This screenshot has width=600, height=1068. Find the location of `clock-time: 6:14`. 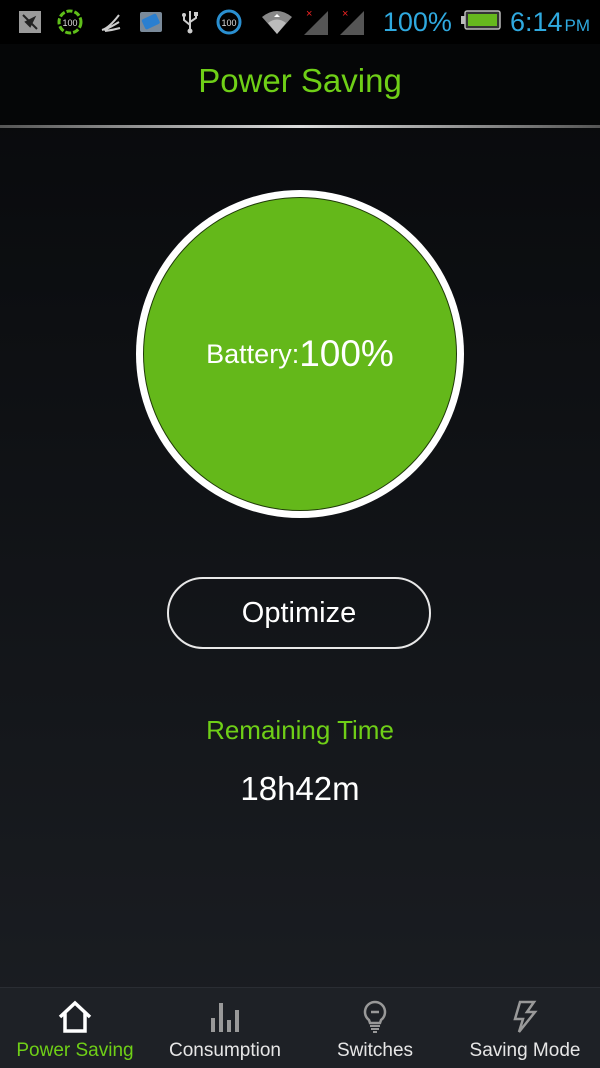

clock-time: 6:14 is located at coordinates (536, 21).